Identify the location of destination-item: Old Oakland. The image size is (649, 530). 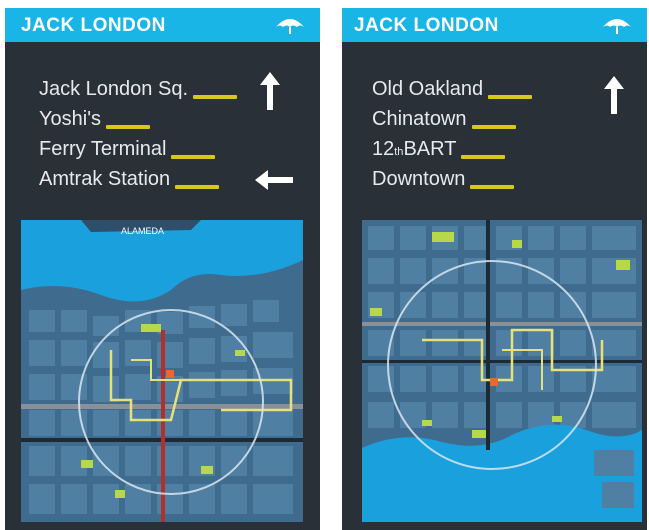
(499, 93).